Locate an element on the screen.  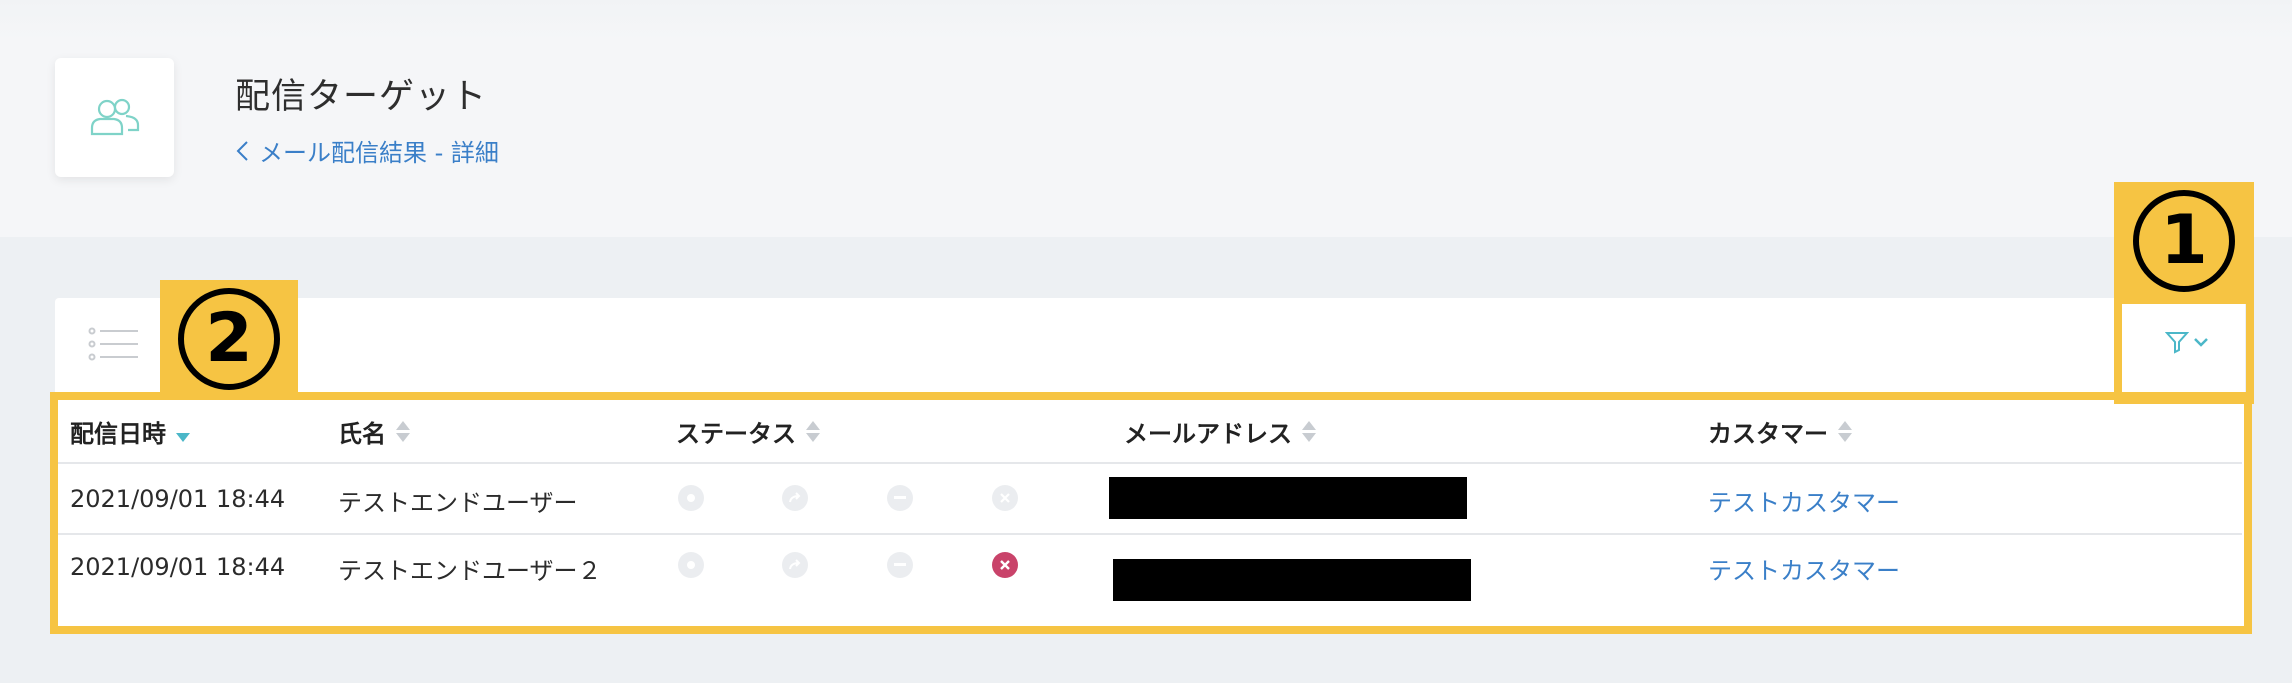
page-icon-card is located at coordinates (114, 117).